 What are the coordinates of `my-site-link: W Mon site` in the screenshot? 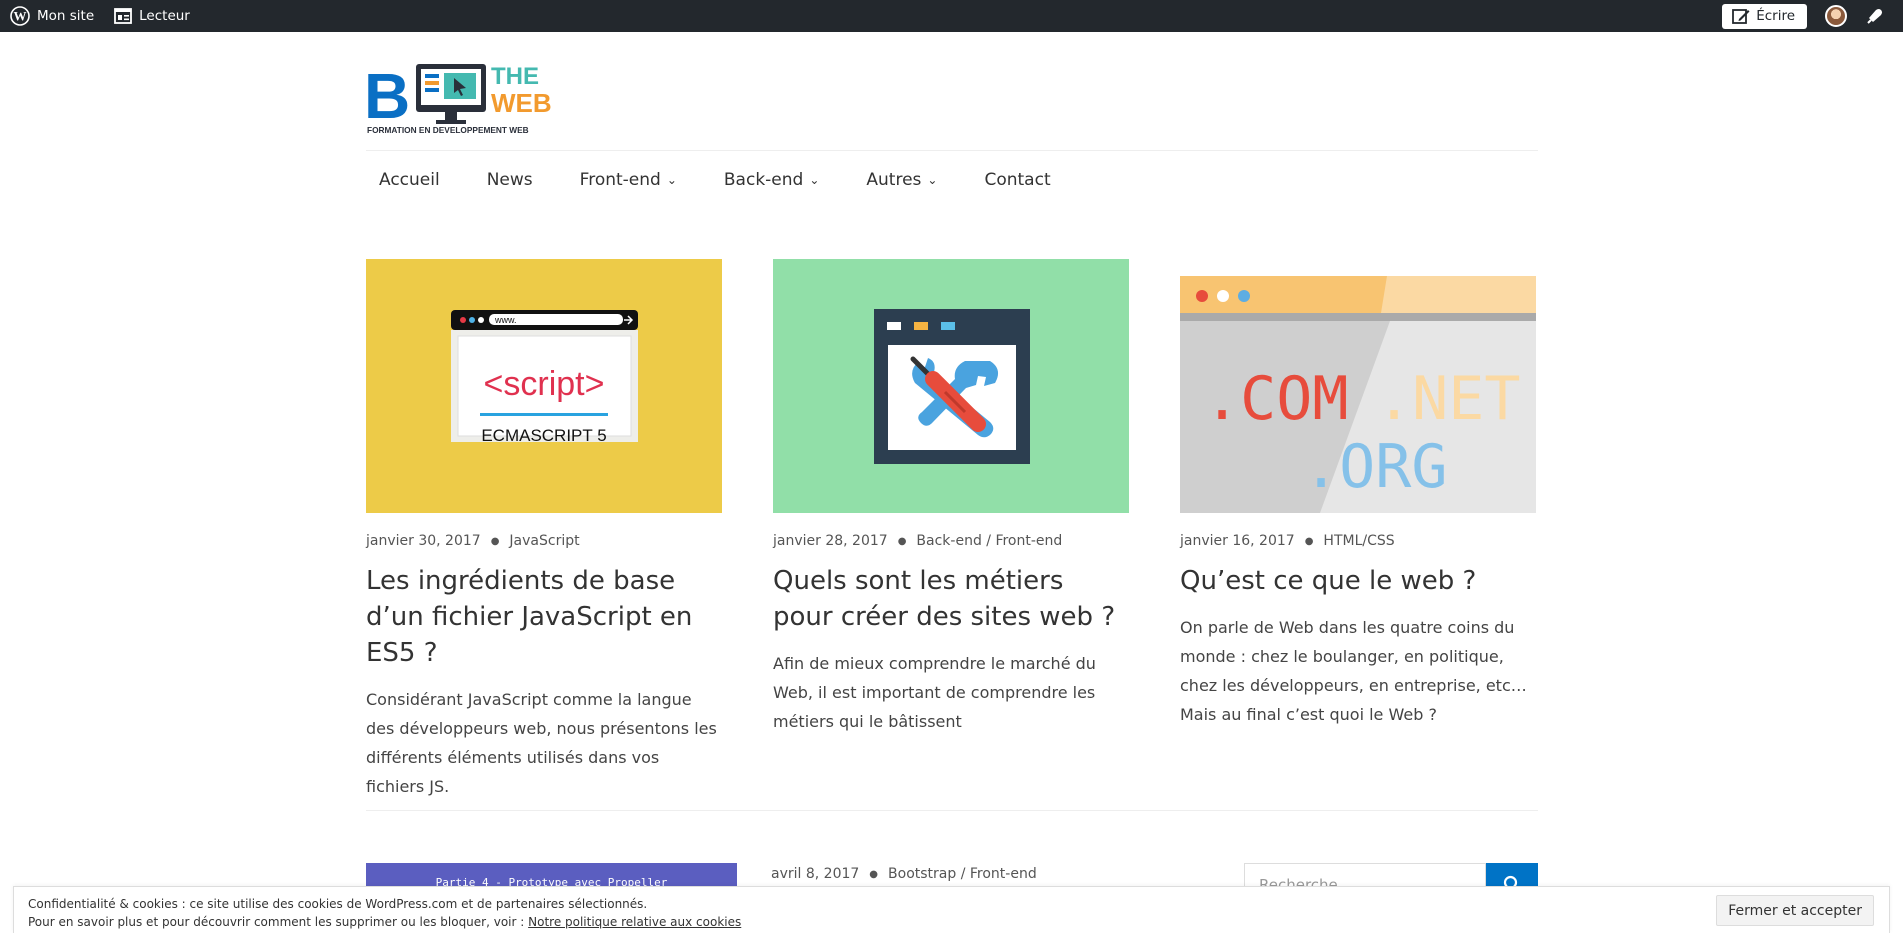 It's located at (52, 16).